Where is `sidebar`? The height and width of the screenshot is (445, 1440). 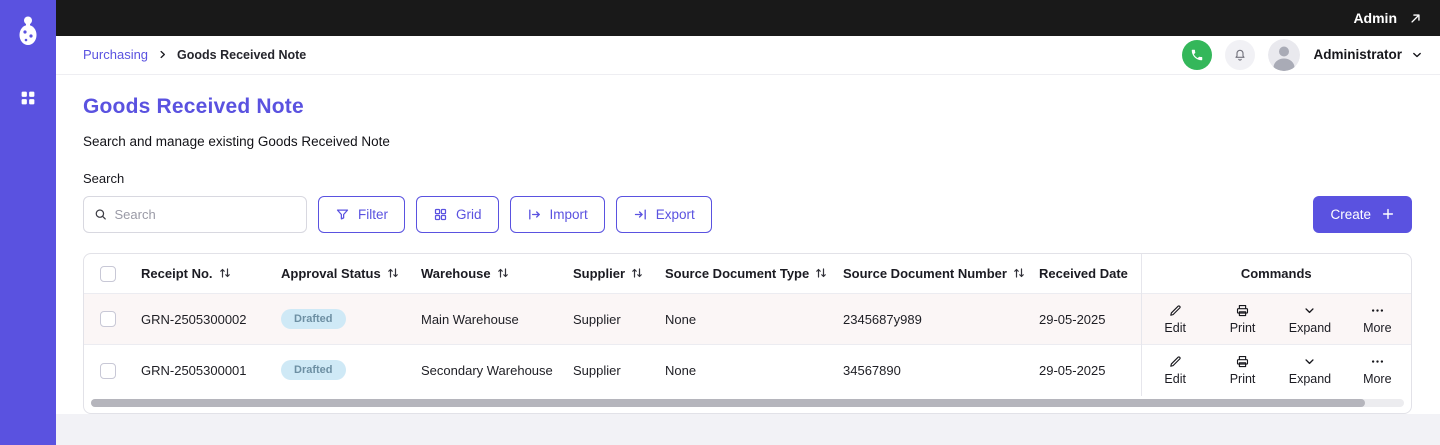 sidebar is located at coordinates (28, 222).